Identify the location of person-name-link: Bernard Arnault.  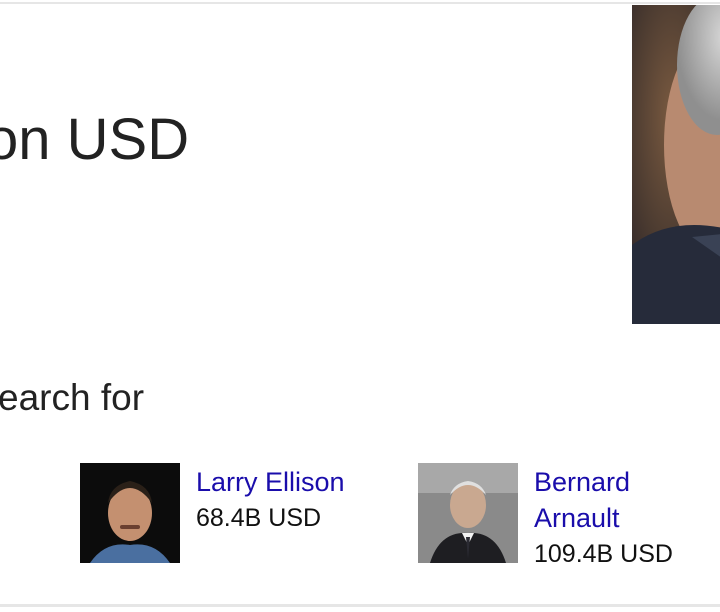
(604, 500).